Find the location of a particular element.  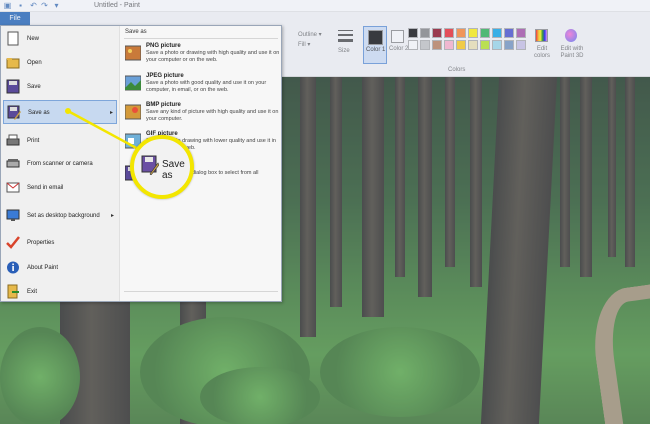

printer-icon is located at coordinates (13, 140).